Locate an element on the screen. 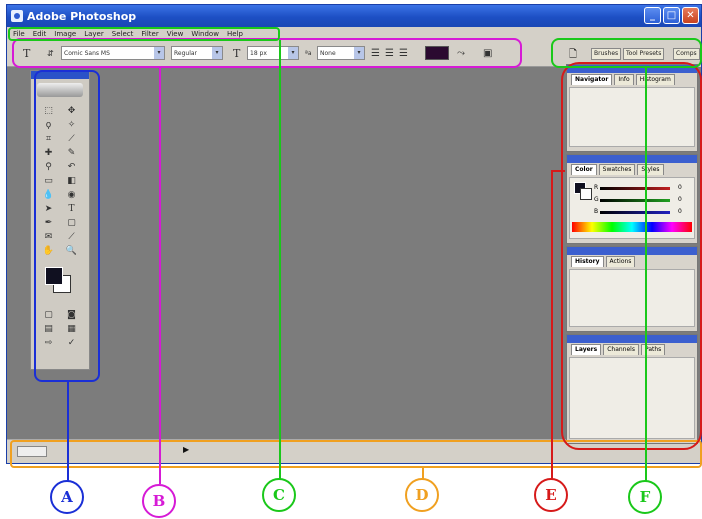 This screenshot has width=702, height=519. callout-a: A is located at coordinates (67, 497).